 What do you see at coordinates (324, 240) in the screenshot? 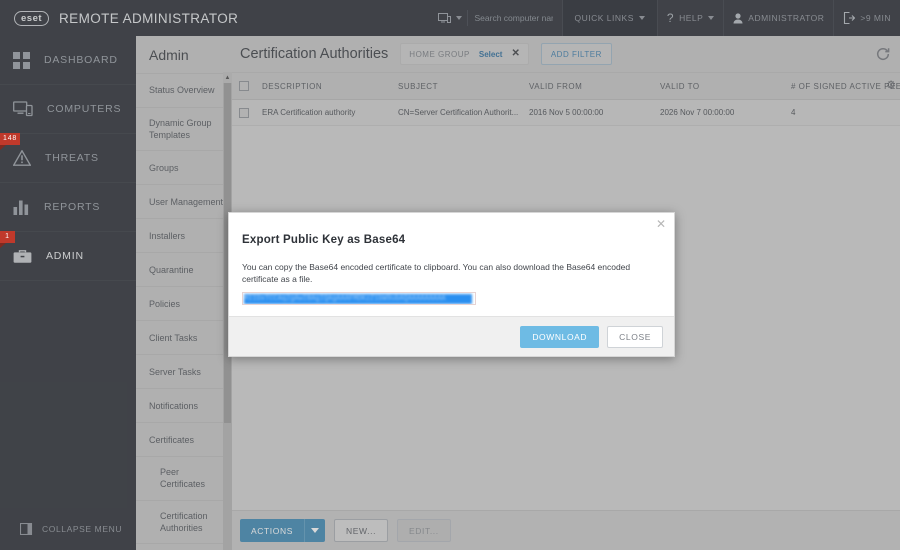
I see `dialog-title: Export Public Key as Base64` at bounding box center [324, 240].